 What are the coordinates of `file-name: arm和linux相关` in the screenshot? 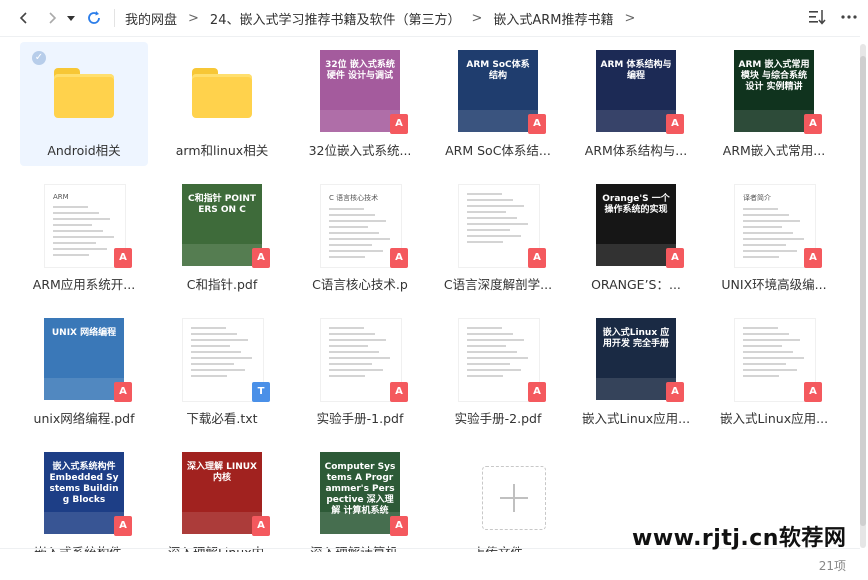 It's located at (222, 149).